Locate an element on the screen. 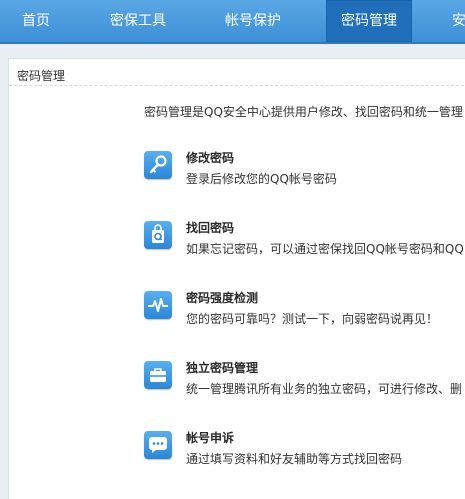 Image resolution: width=465 pixels, height=499 pixels. option-title: 密码强度检测 is located at coordinates (222, 297).